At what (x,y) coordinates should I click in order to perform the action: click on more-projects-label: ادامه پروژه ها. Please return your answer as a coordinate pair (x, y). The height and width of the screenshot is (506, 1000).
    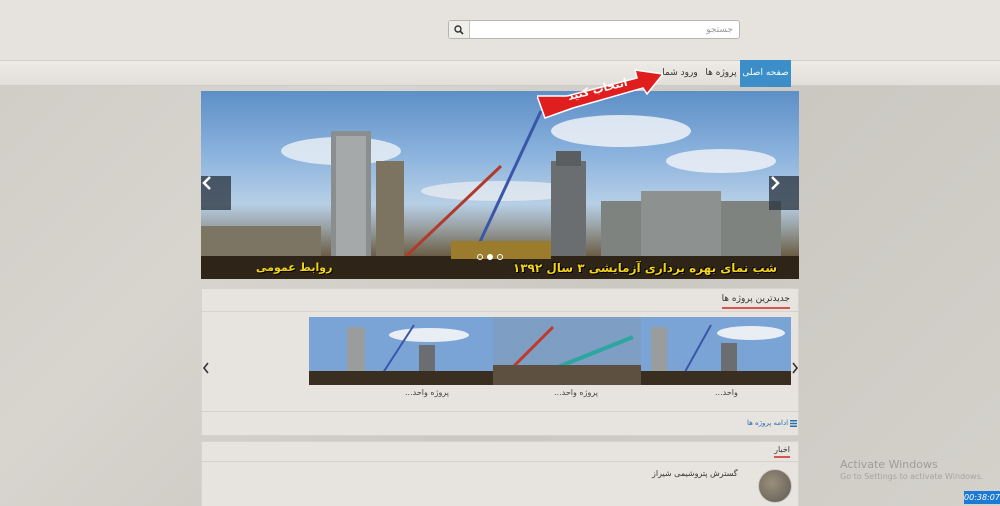
    Looking at the image, I should click on (767, 423).